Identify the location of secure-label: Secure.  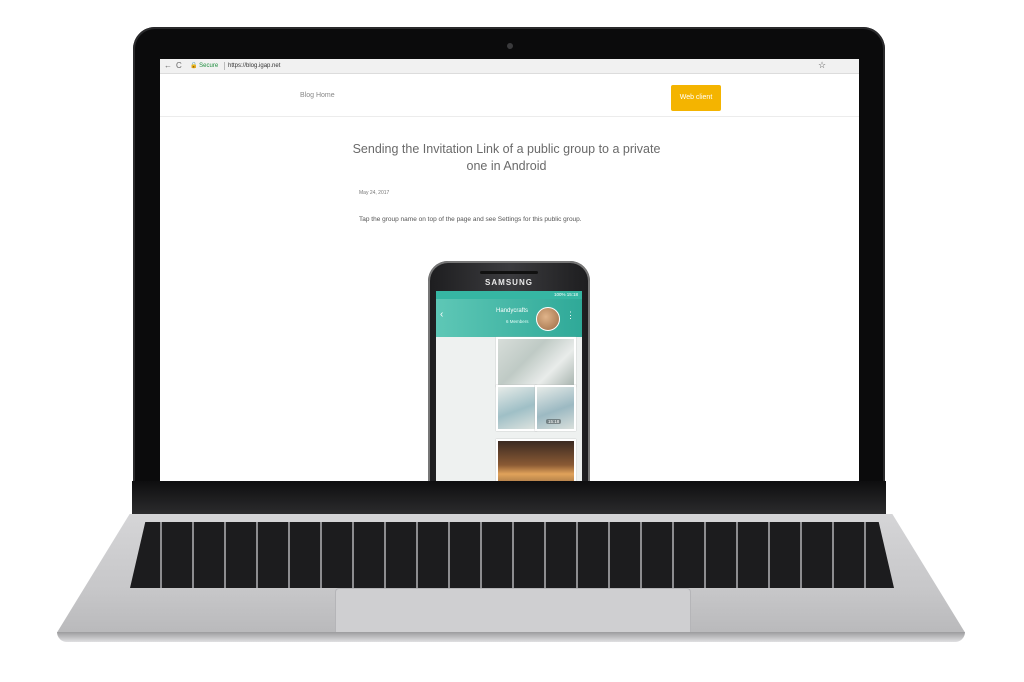
(209, 66).